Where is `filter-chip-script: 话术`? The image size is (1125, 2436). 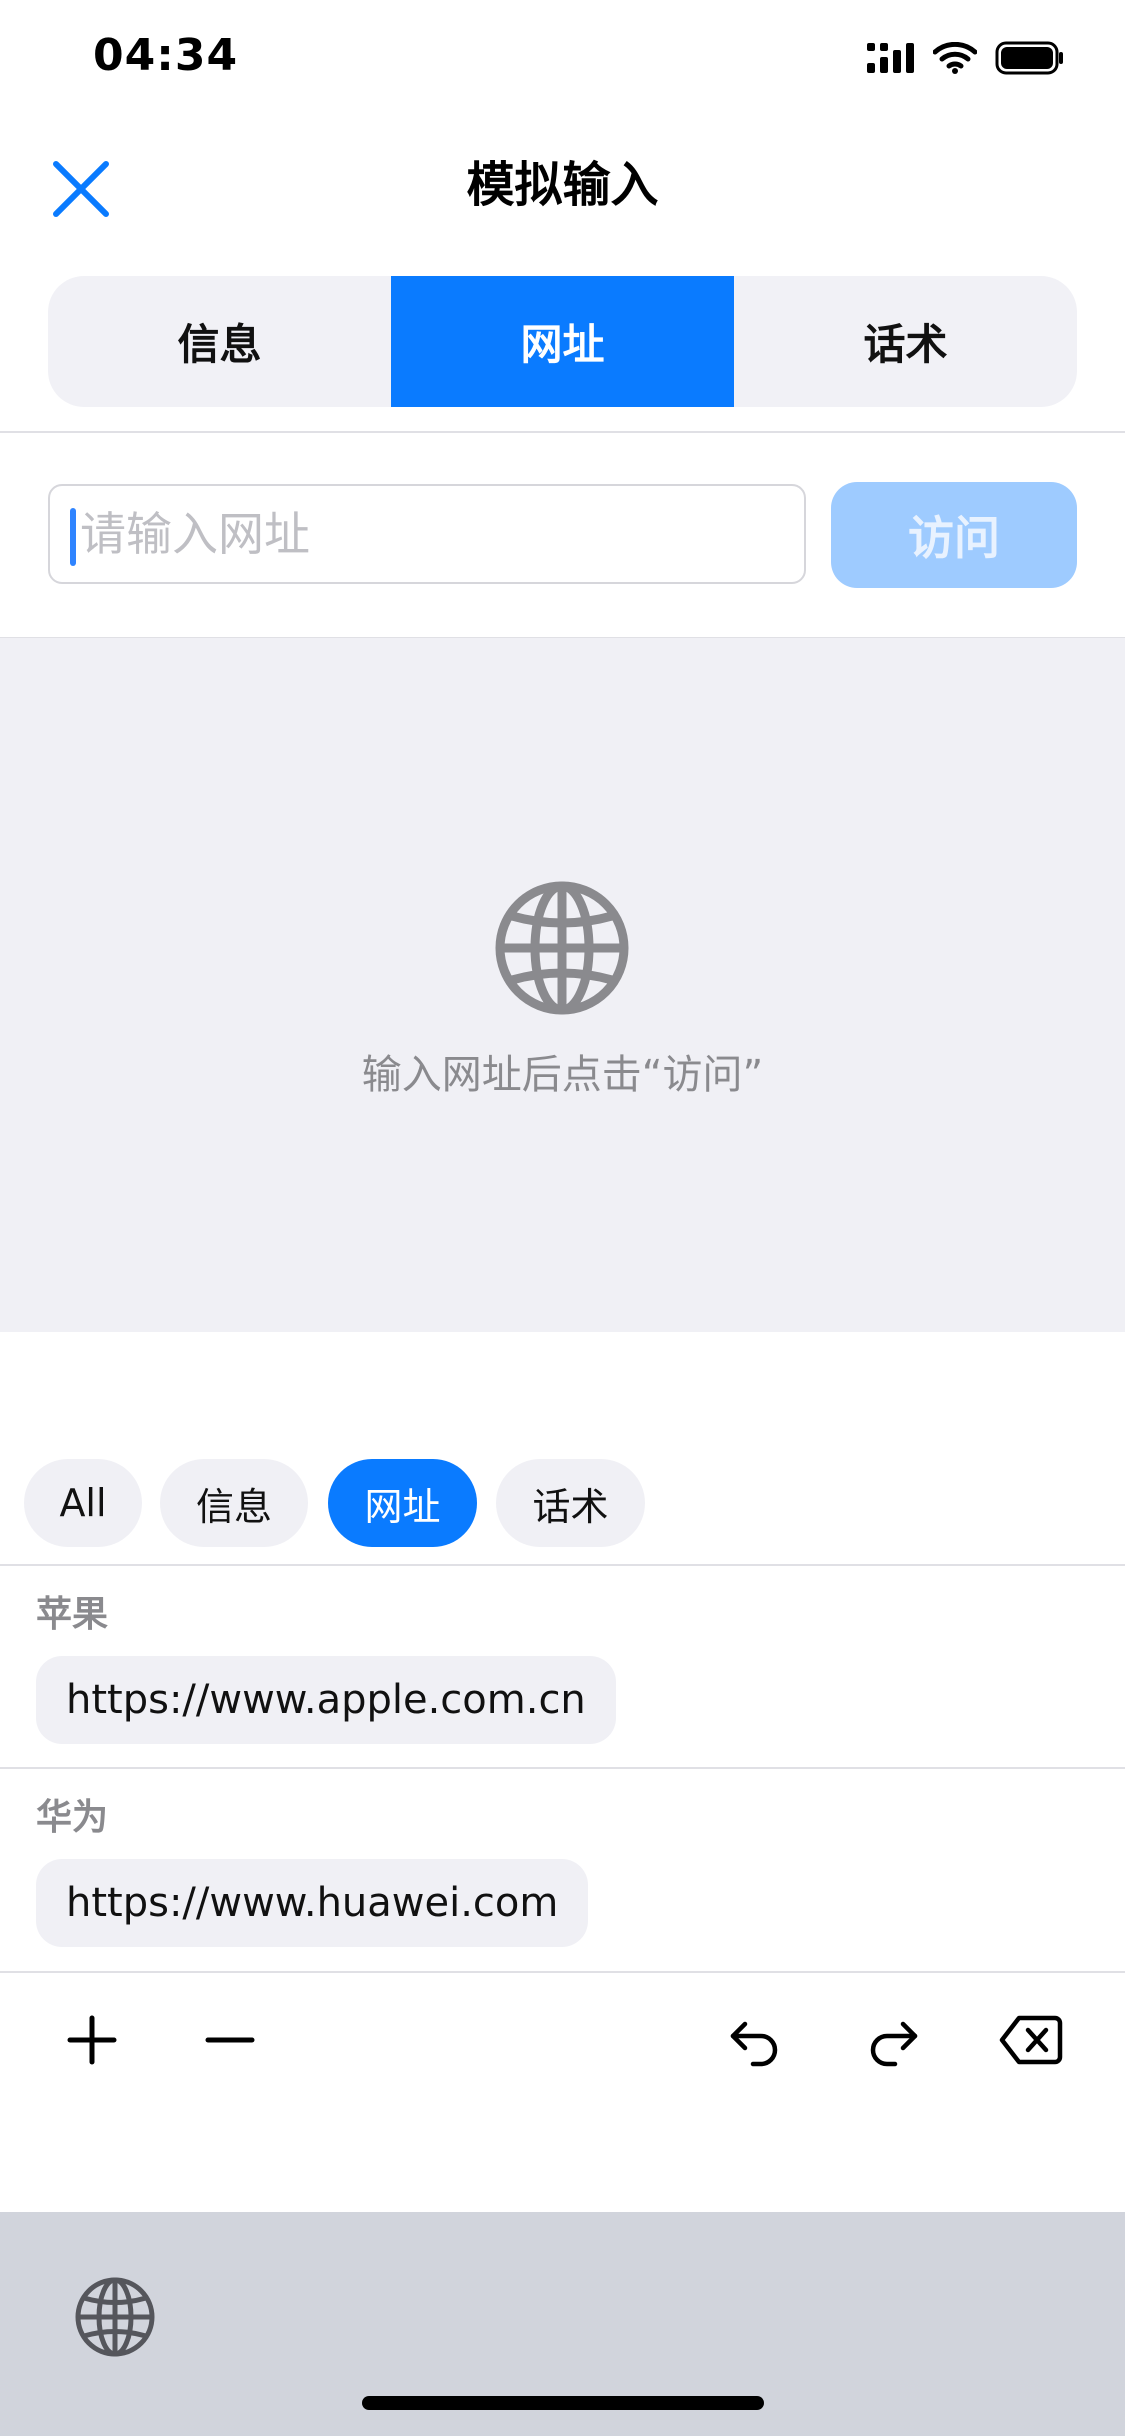
filter-chip-script: 话术 is located at coordinates (570, 1503).